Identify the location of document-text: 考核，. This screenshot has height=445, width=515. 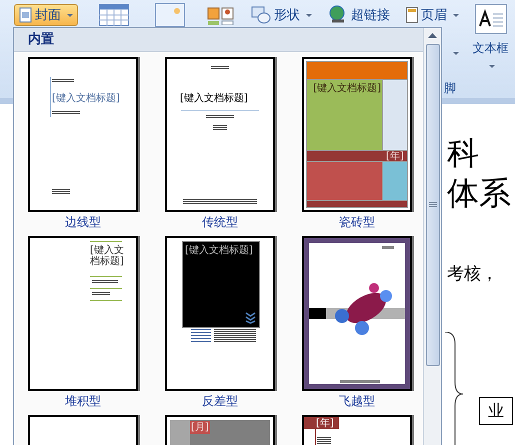
(472, 274).